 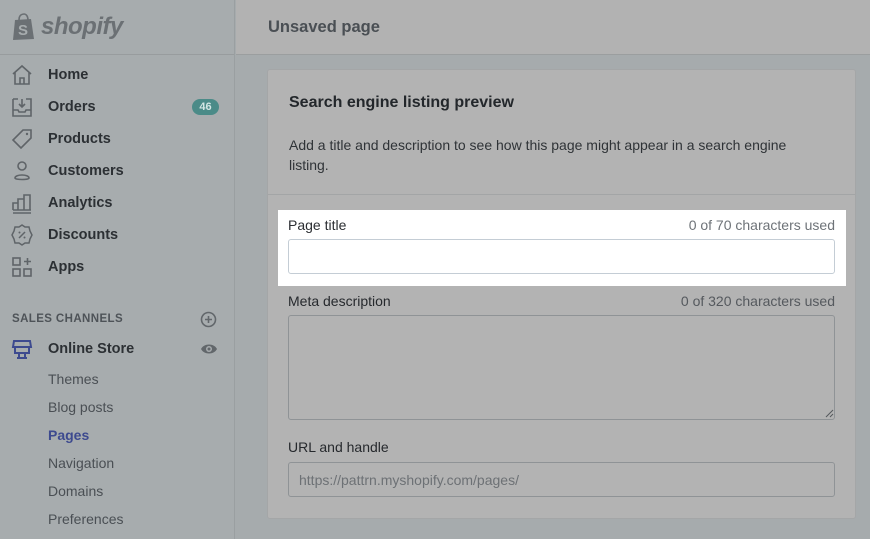 I want to click on tag-icon, so click(x=22, y=139).